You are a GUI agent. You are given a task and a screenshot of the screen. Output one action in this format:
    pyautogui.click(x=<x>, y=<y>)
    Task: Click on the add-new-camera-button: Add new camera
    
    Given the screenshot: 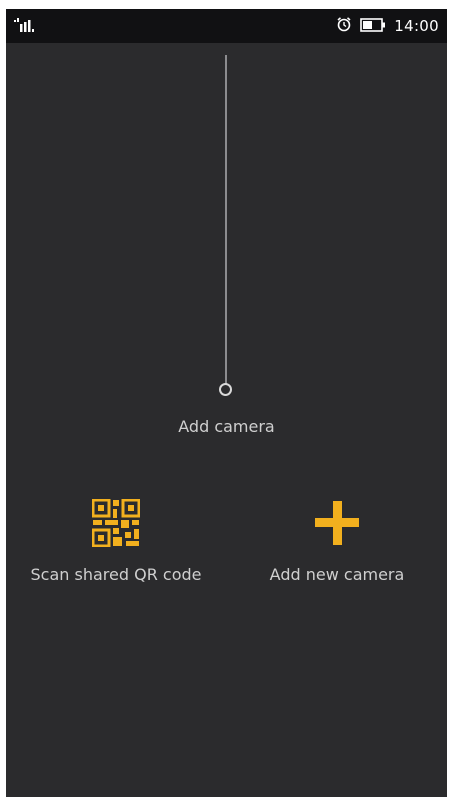 What is the action you would take?
    pyautogui.click(x=337, y=541)
    